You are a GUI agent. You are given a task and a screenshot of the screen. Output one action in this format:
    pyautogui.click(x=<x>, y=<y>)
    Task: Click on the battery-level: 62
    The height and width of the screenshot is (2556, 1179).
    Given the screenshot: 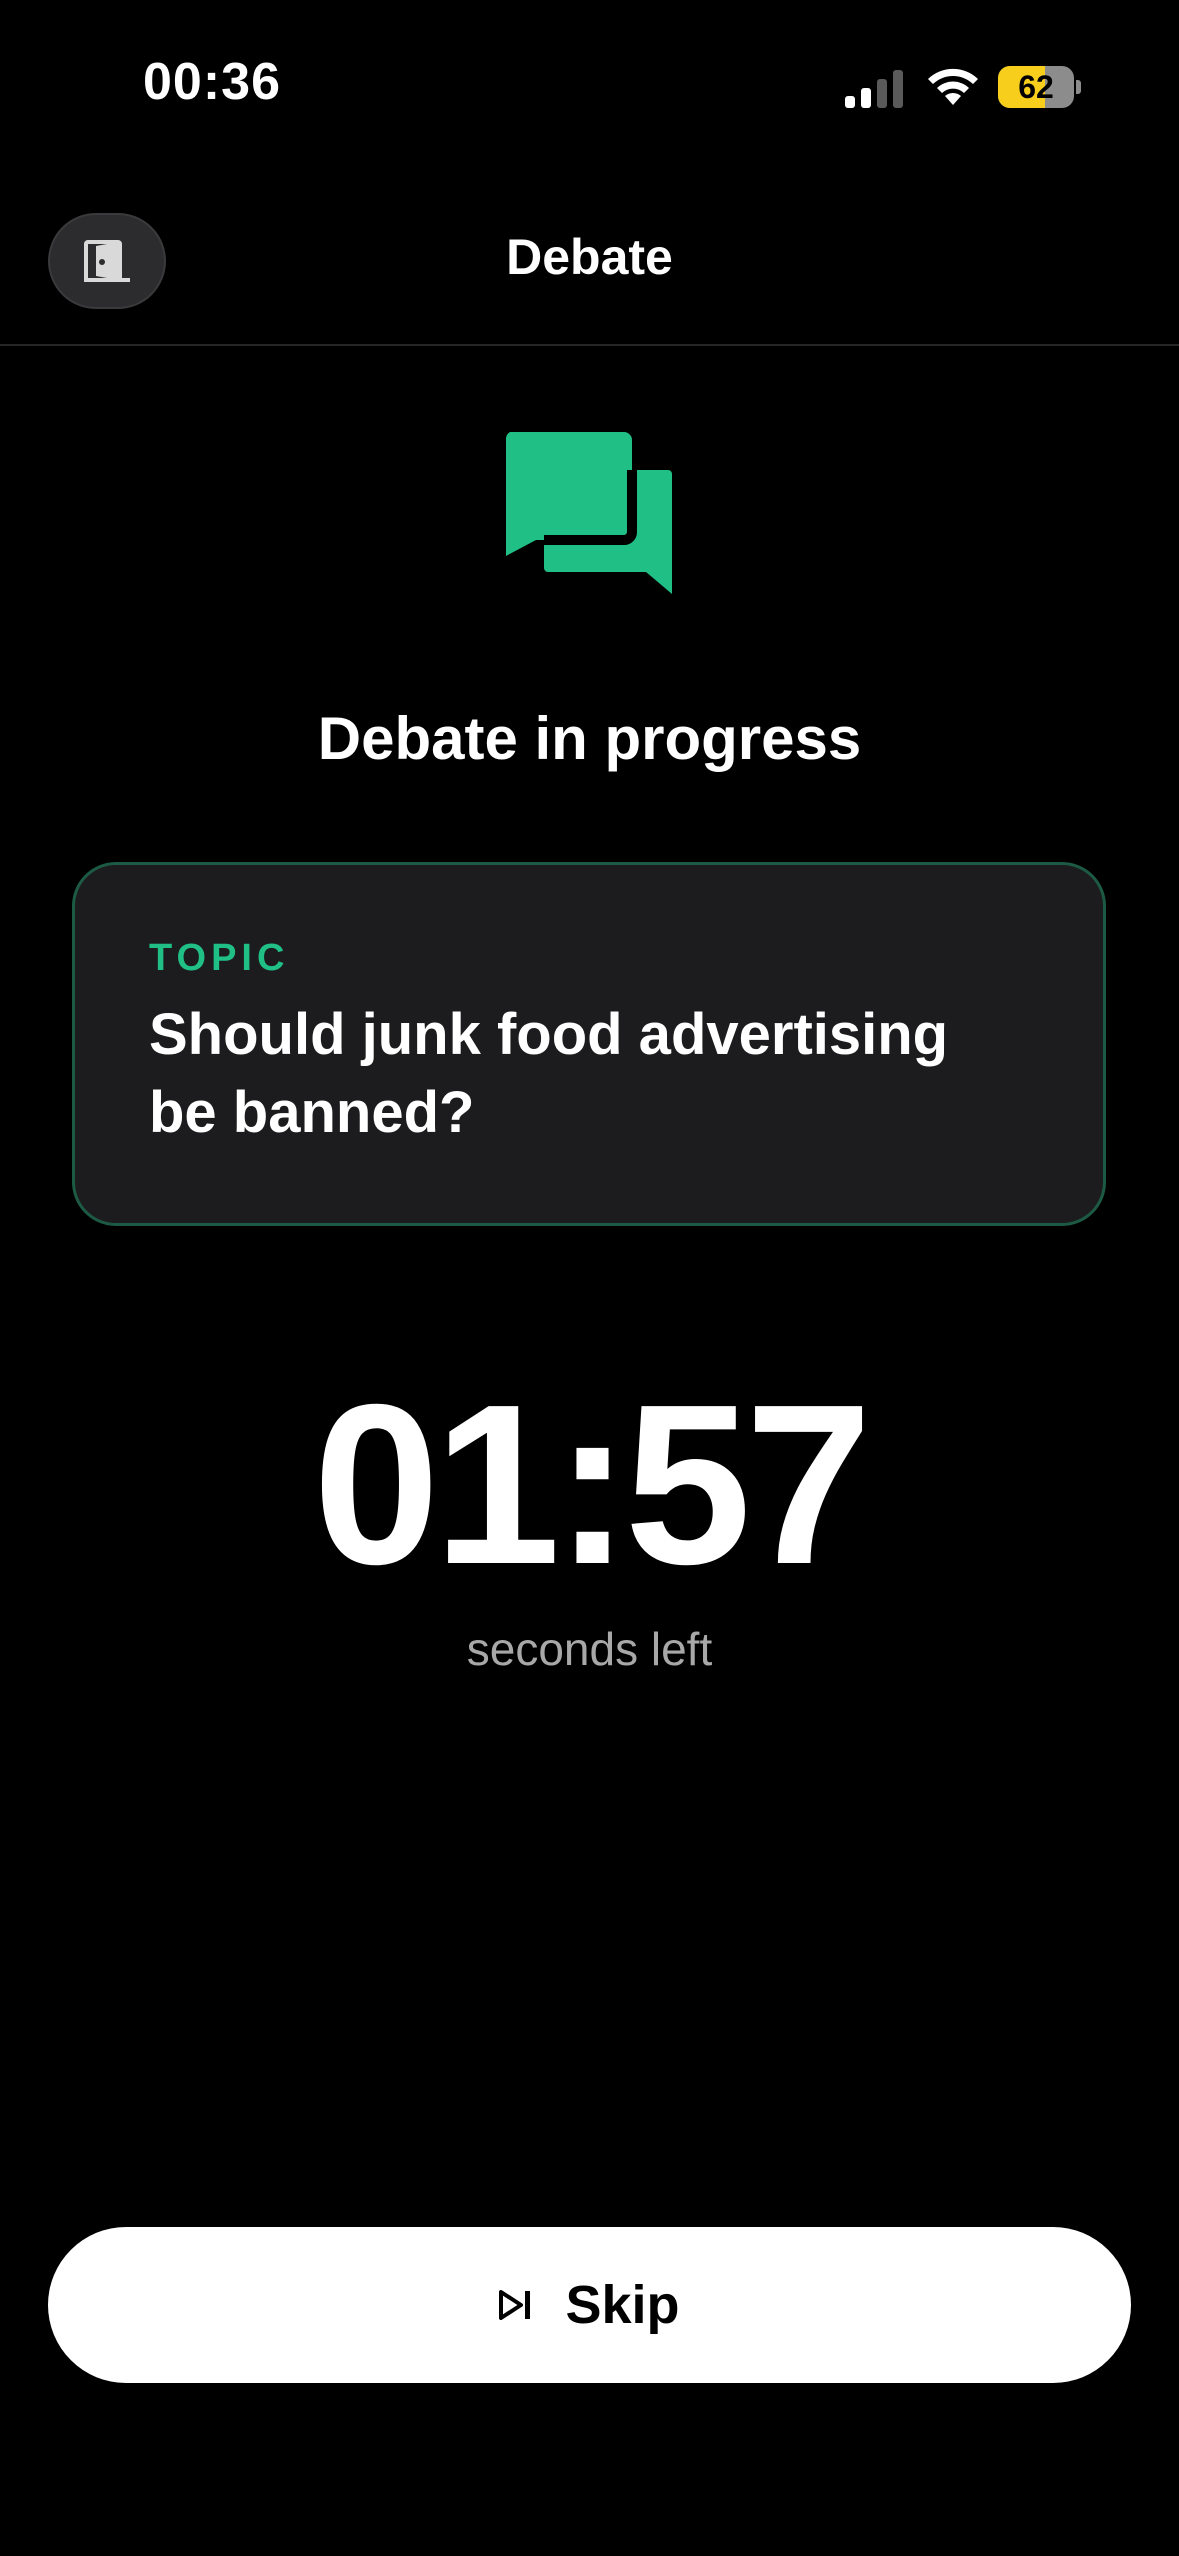 What is the action you would take?
    pyautogui.click(x=1036, y=87)
    